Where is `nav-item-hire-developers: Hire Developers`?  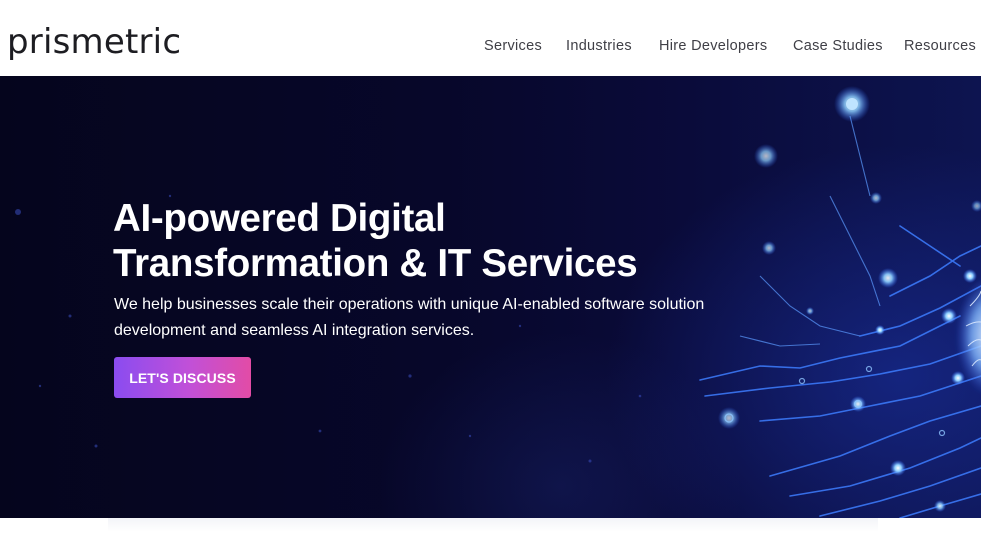 nav-item-hire-developers: Hire Developers is located at coordinates (713, 46).